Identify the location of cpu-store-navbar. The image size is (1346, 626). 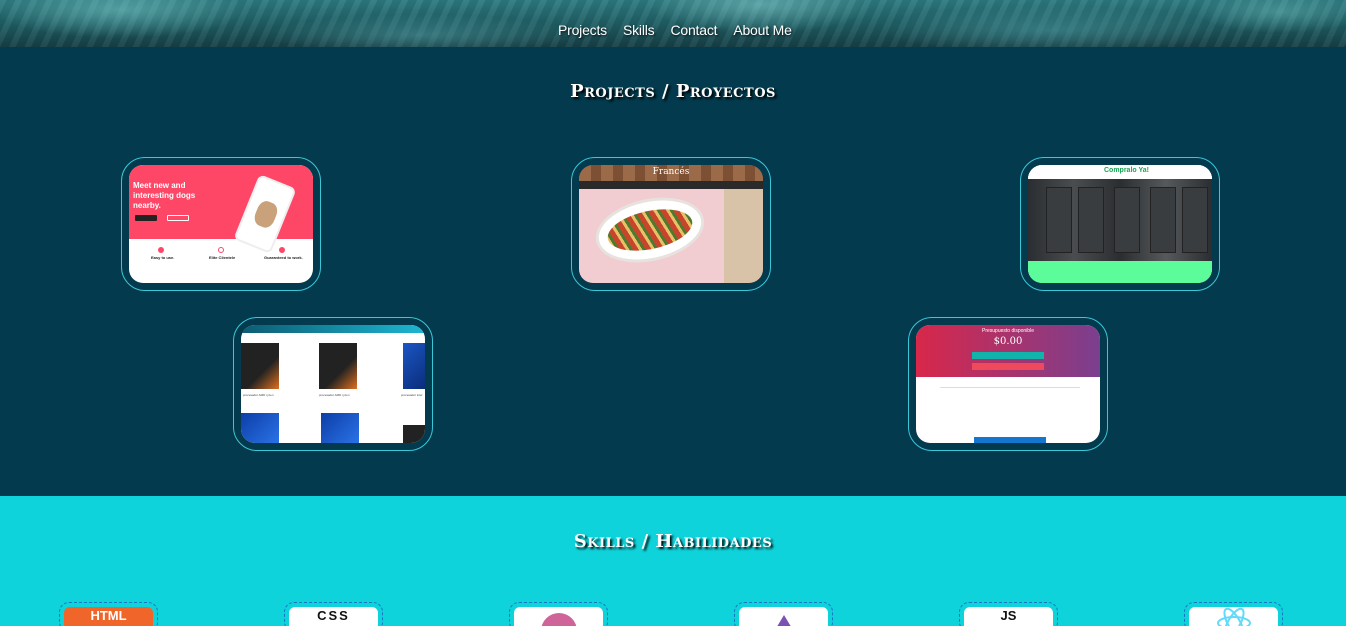
(333, 329).